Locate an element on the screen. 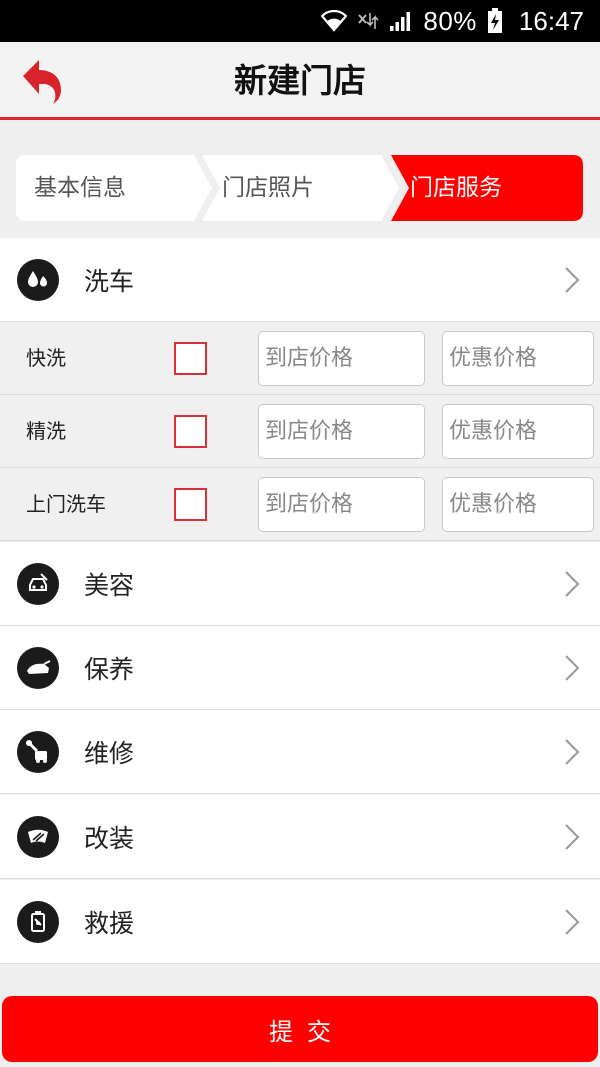 The height and width of the screenshot is (1067, 600). top-nav-bar: 新建门店 is located at coordinates (300, 81).